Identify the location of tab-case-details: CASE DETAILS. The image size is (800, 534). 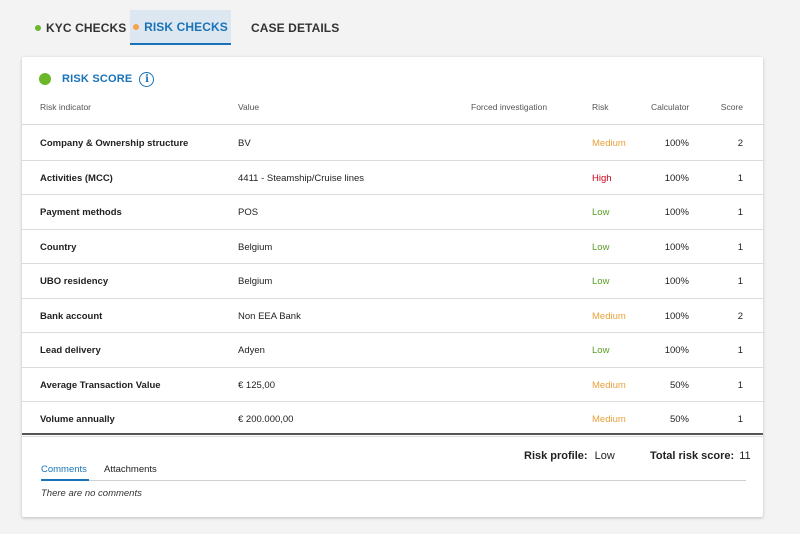
(296, 27).